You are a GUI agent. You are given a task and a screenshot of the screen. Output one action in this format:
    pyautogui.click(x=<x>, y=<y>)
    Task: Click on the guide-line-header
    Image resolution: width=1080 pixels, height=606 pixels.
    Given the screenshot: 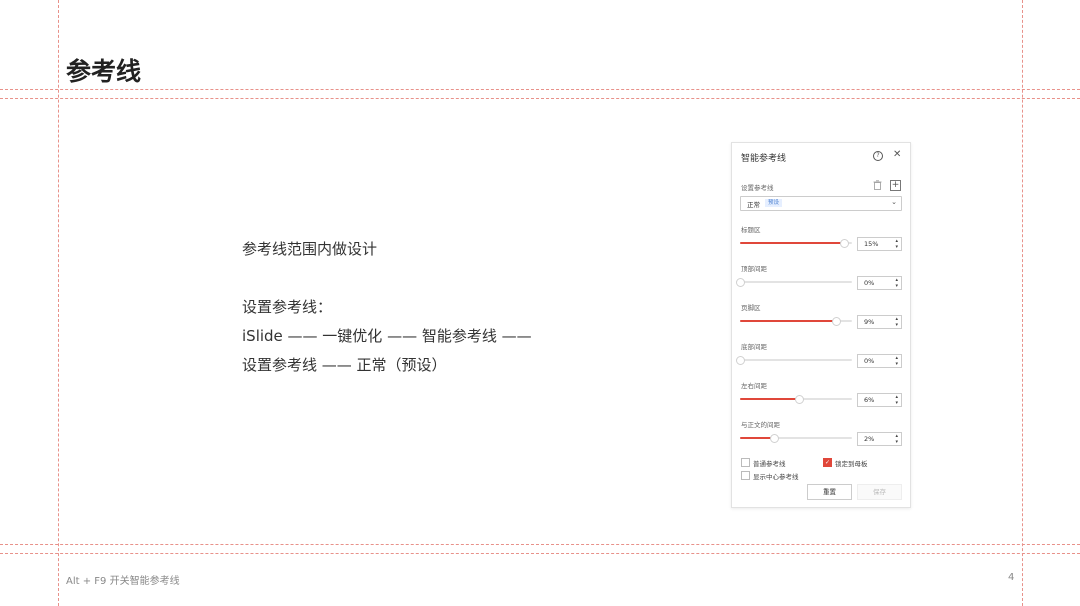 What is the action you would take?
    pyautogui.click(x=540, y=98)
    